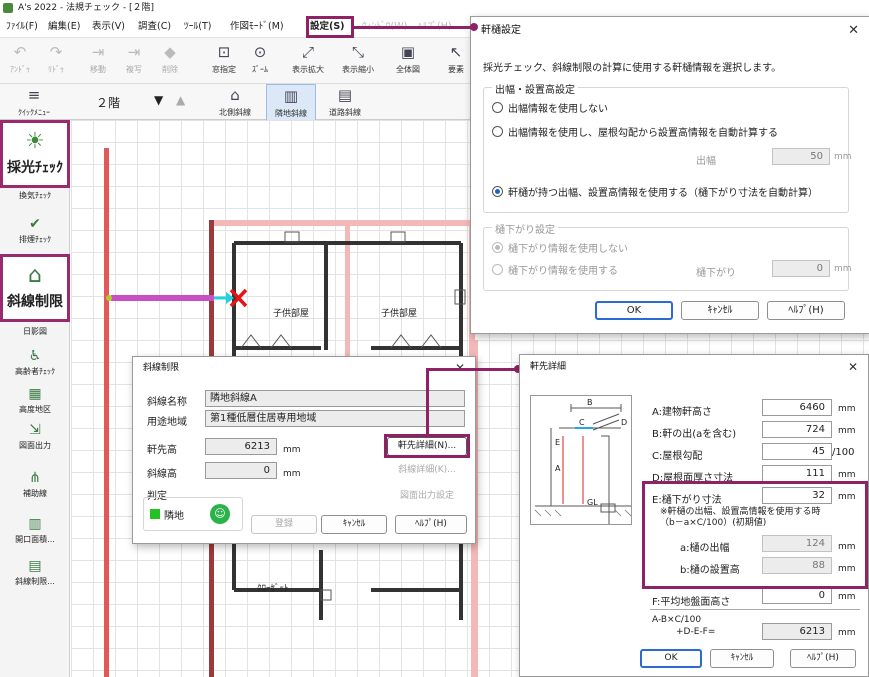 Image resolution: width=869 pixels, height=677 pixels. What do you see at coordinates (755, 609) in the screenshot?
I see `formula-divider` at bounding box center [755, 609].